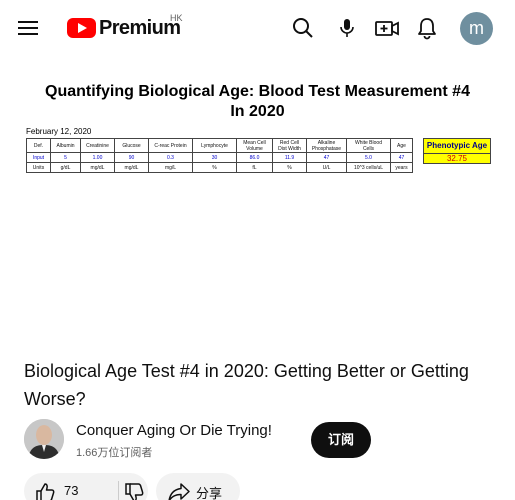  I want to click on table-header-cell: White Blood Cells, so click(368, 145).